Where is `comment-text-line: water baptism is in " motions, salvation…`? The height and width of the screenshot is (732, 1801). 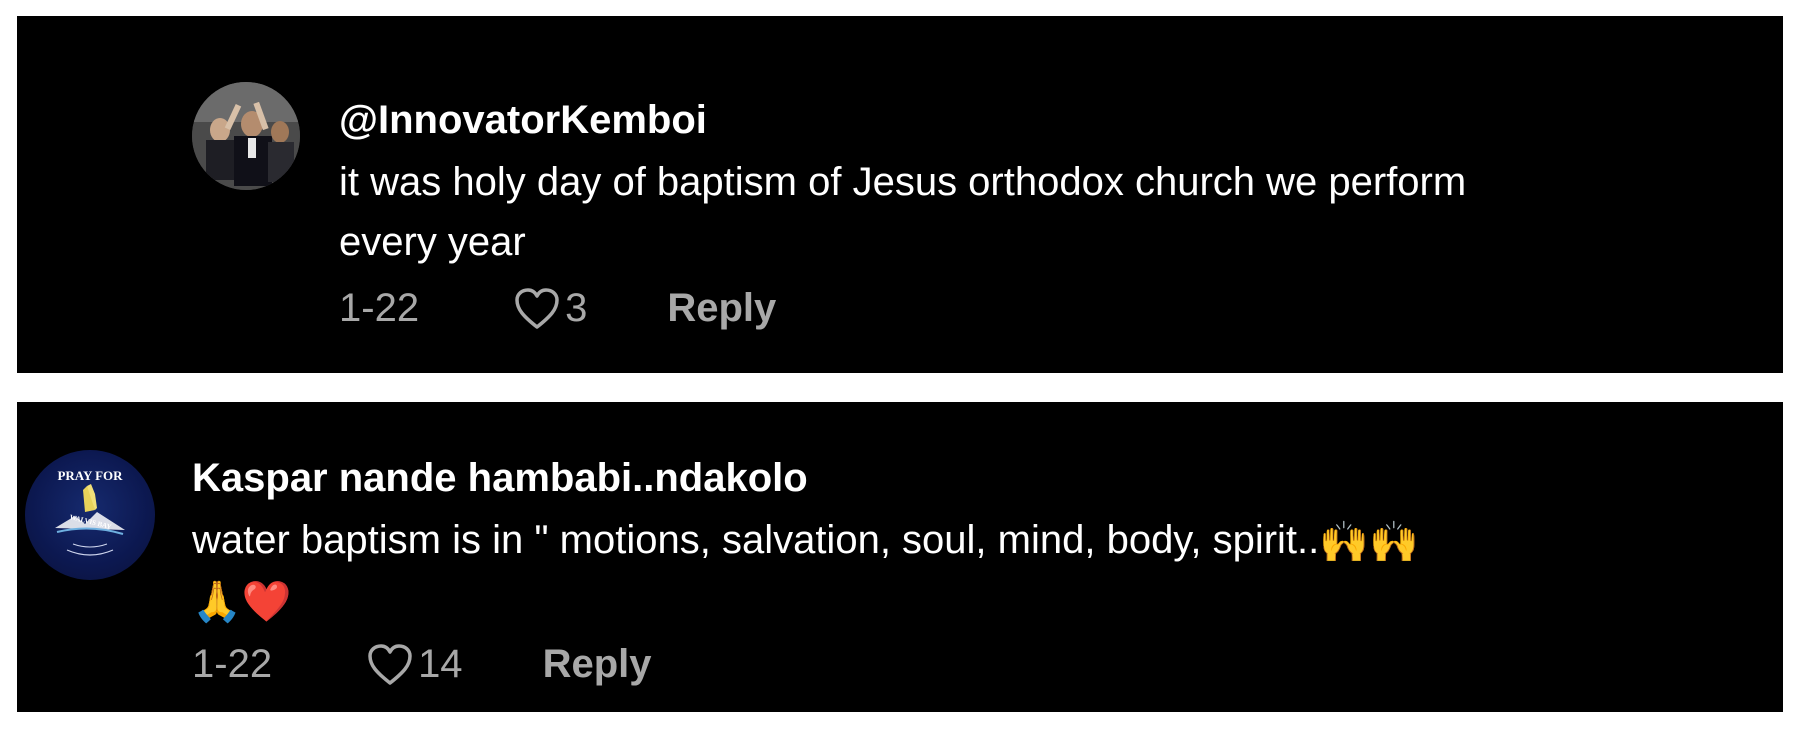 comment-text-line: water baptism is in " motions, salvation… is located at coordinates (805, 541).